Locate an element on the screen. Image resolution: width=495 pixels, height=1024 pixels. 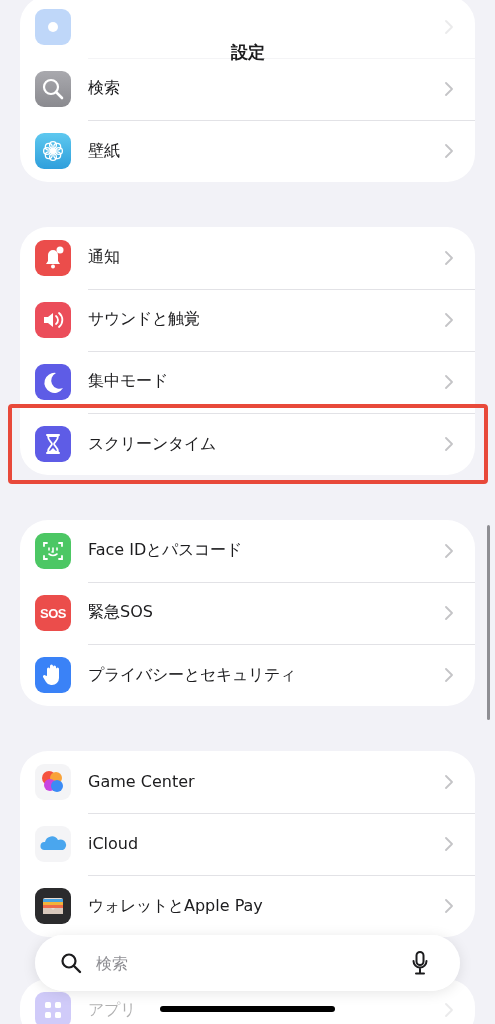
hand-icon is located at coordinates (53, 675).